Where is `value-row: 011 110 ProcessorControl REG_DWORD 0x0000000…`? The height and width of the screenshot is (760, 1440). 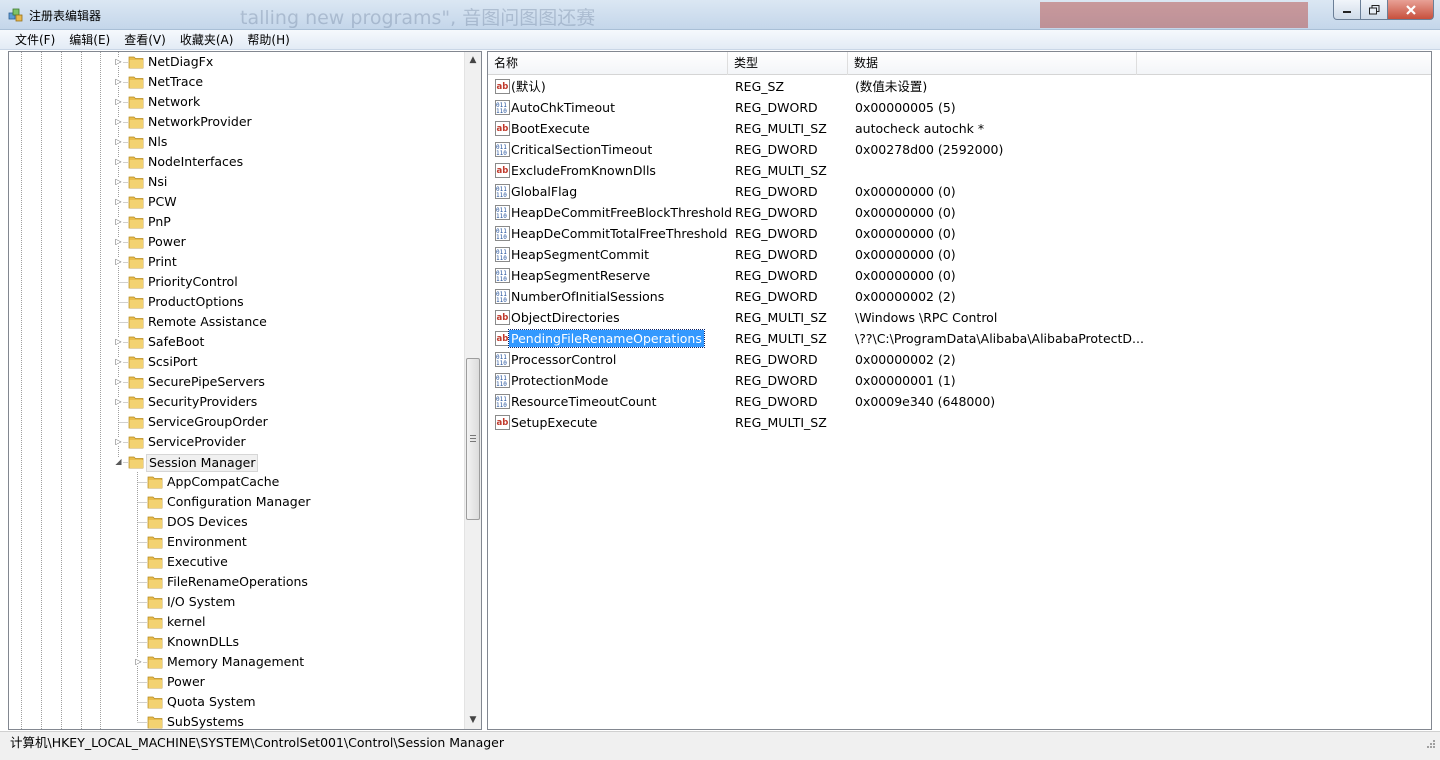
value-row: 011 110 ProcessorControl REG_DWORD 0x0000000… is located at coordinates (959, 359).